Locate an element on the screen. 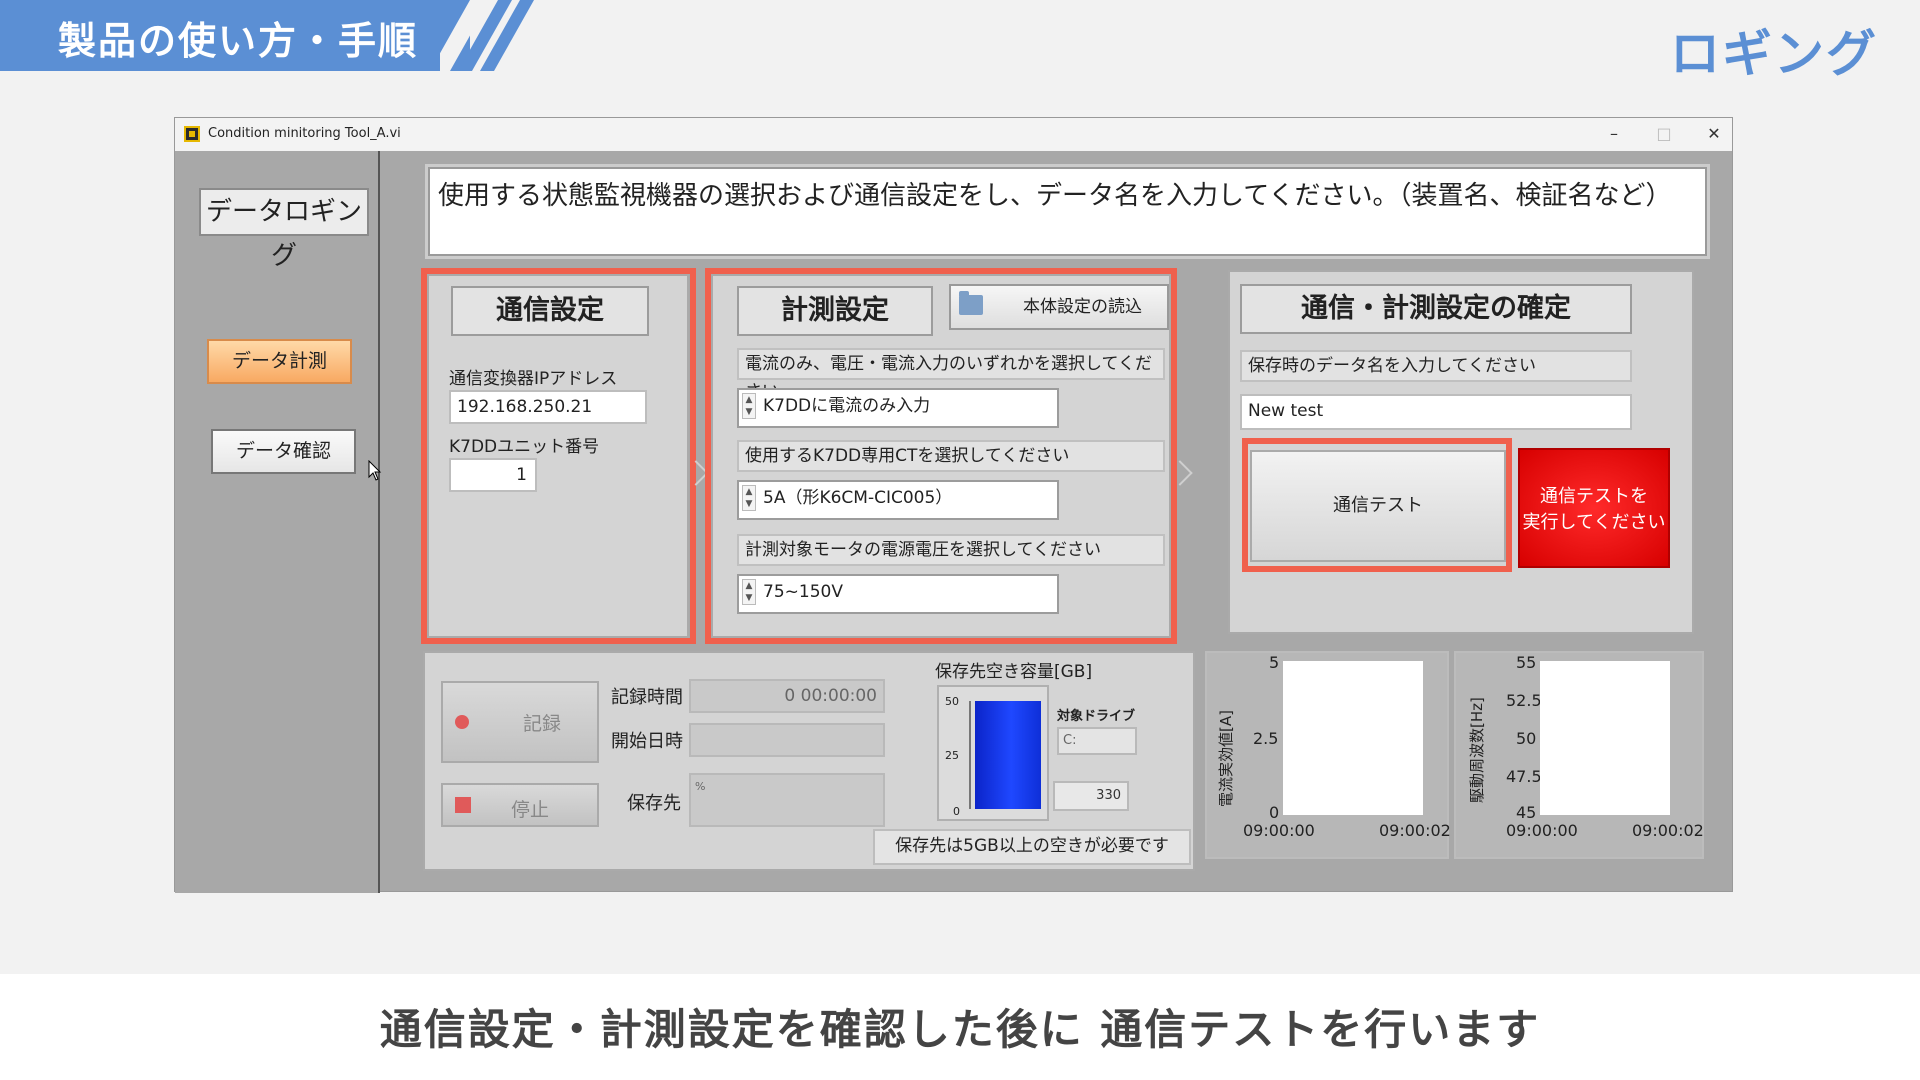  banner-stripes-decoration is located at coordinates (487, 35).